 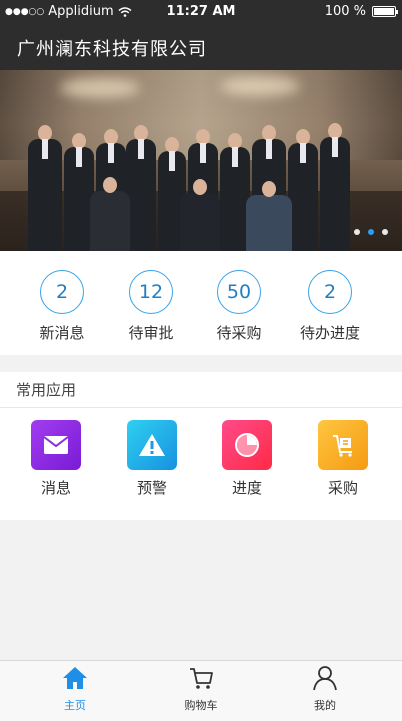 I want to click on stat-count-circle: 12, so click(x=151, y=292).